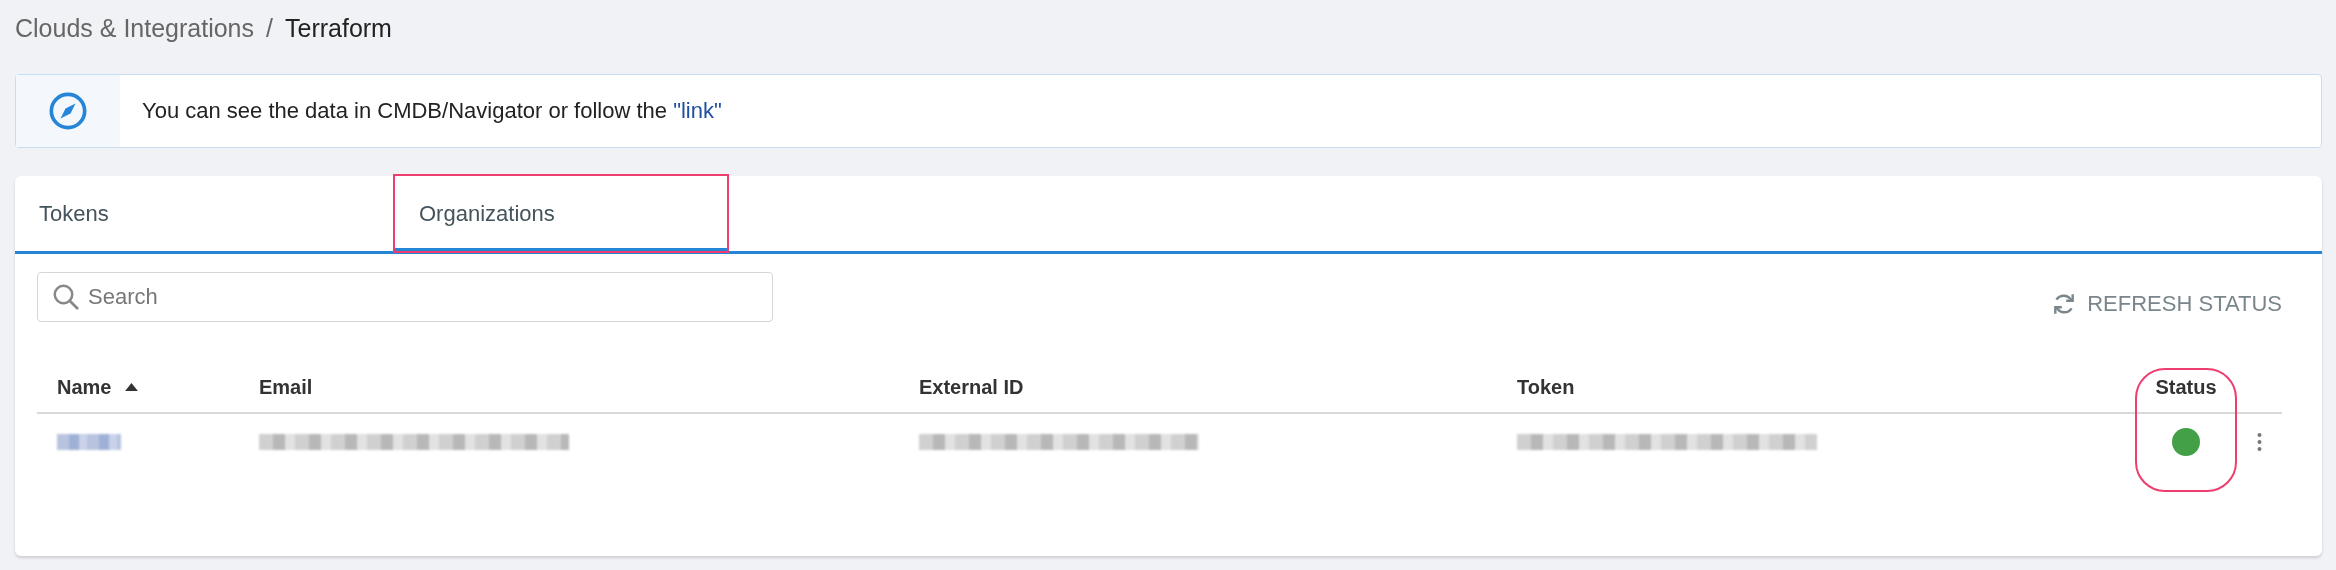 The height and width of the screenshot is (570, 2336). What do you see at coordinates (68, 111) in the screenshot?
I see `compass-icon` at bounding box center [68, 111].